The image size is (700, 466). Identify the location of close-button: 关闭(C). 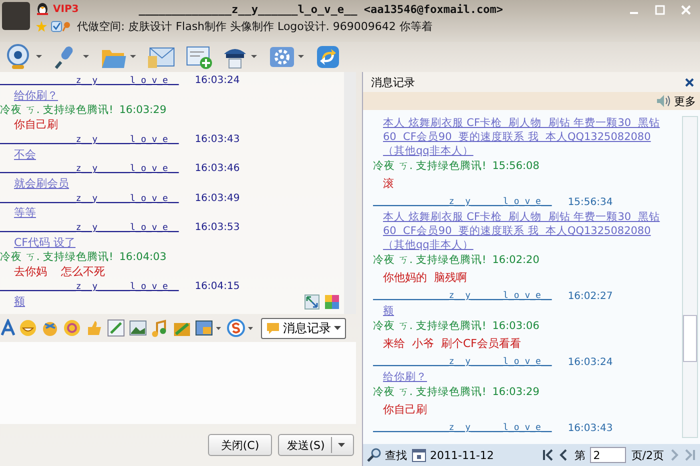
(240, 445).